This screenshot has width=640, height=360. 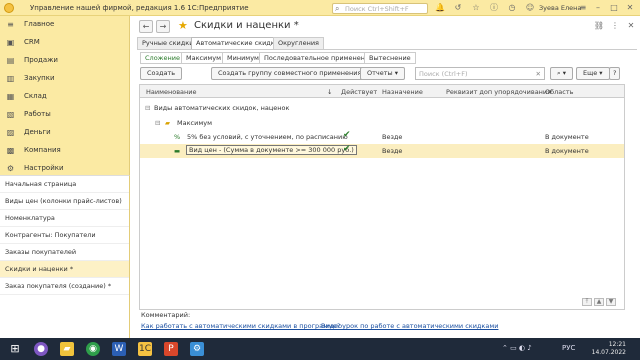 What do you see at coordinates (599, 26) in the screenshot?
I see `link-icon: ⛓` at bounding box center [599, 26].